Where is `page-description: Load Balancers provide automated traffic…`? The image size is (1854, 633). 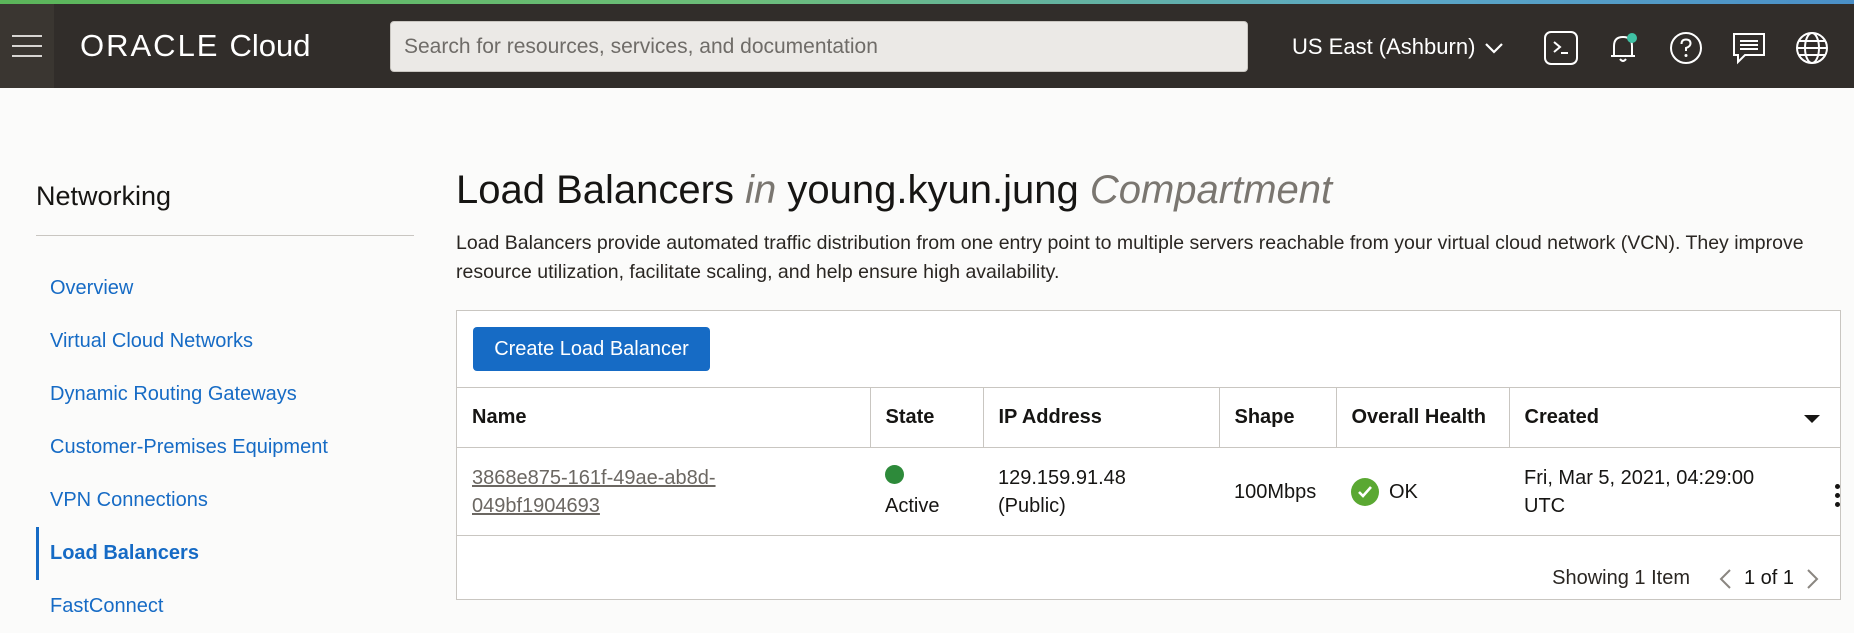 page-description: Load Balancers provide automated traffic… is located at coordinates (1130, 257).